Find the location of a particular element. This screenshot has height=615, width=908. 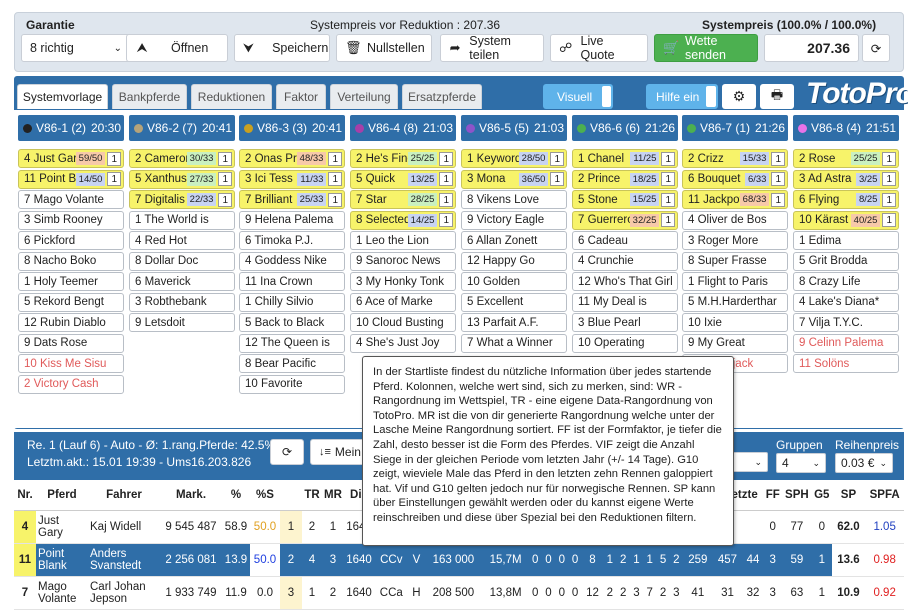

horse-button: 8 Dollar Doc is located at coordinates (182, 261).